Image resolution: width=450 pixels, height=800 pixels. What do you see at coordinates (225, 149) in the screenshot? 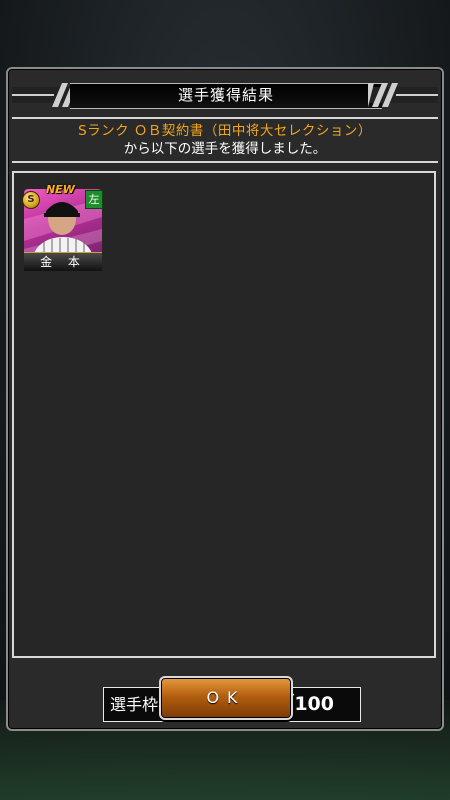
I see `result-message: から以下の選手を獲得しました。` at bounding box center [225, 149].